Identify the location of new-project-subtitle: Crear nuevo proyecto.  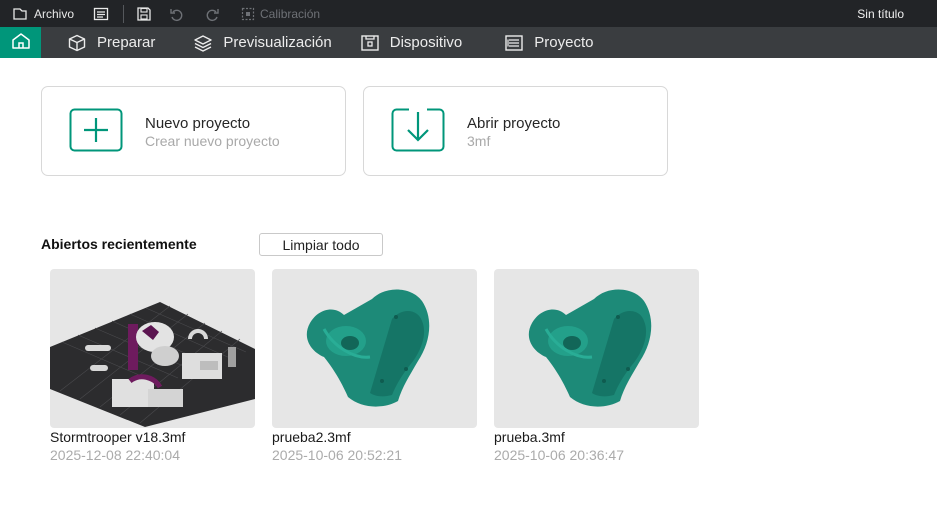
(212, 141).